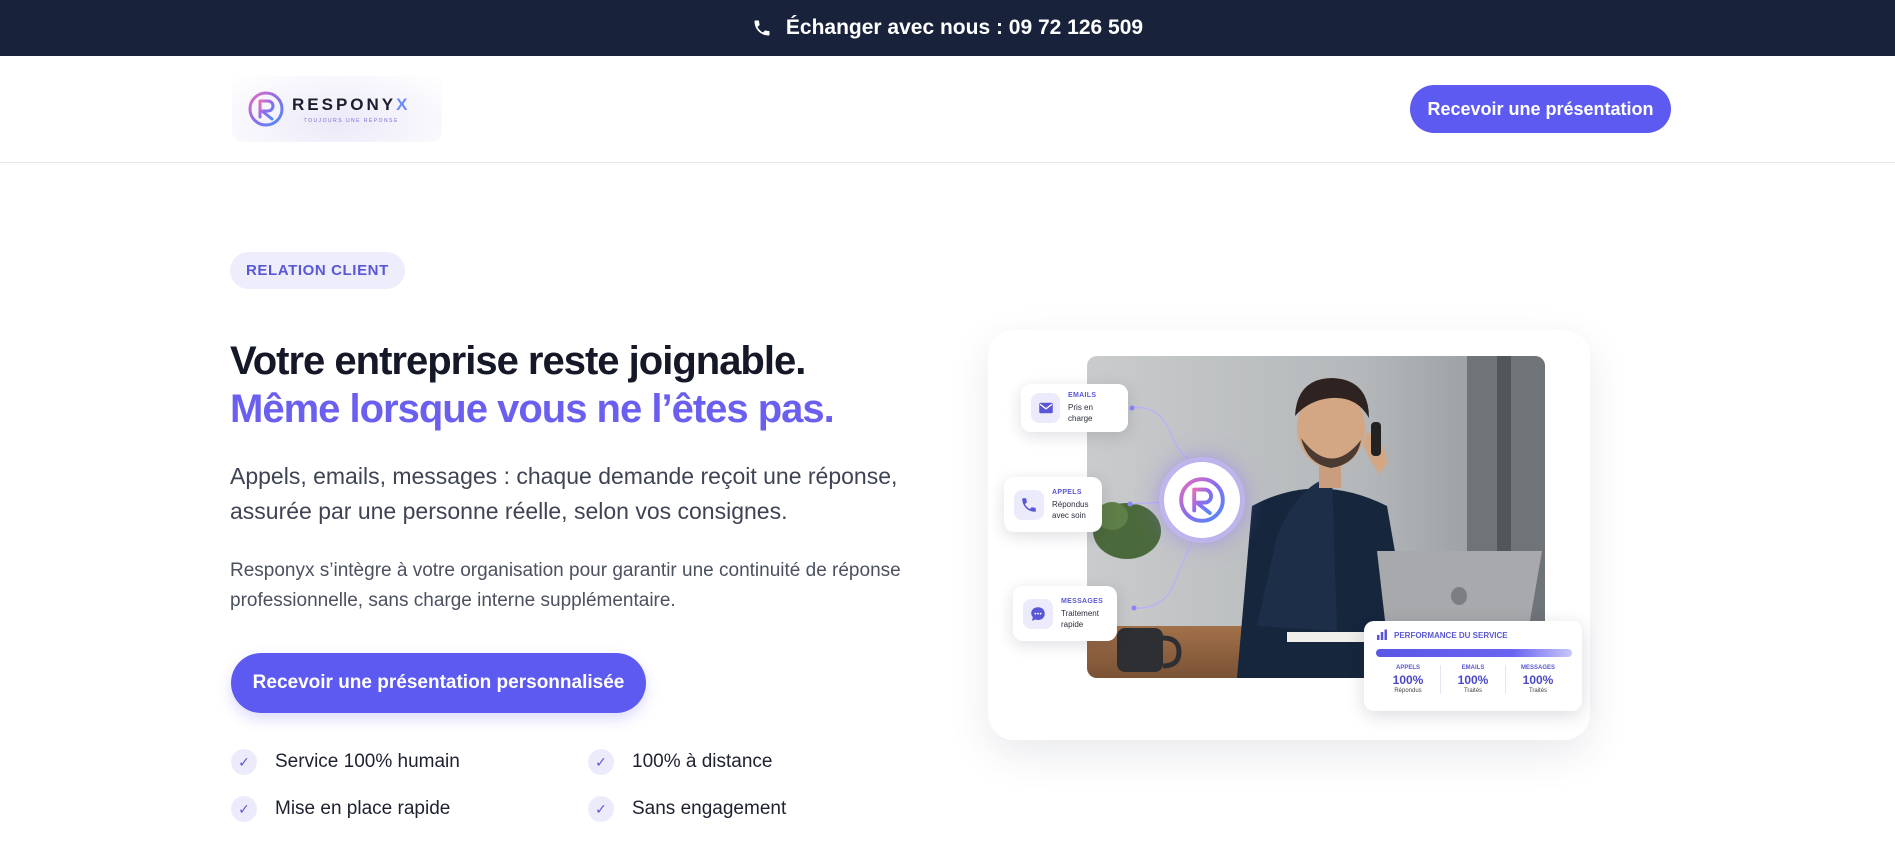  Describe the element at coordinates (1067, 492) in the screenshot. I see `appels-title: APPELS` at that location.